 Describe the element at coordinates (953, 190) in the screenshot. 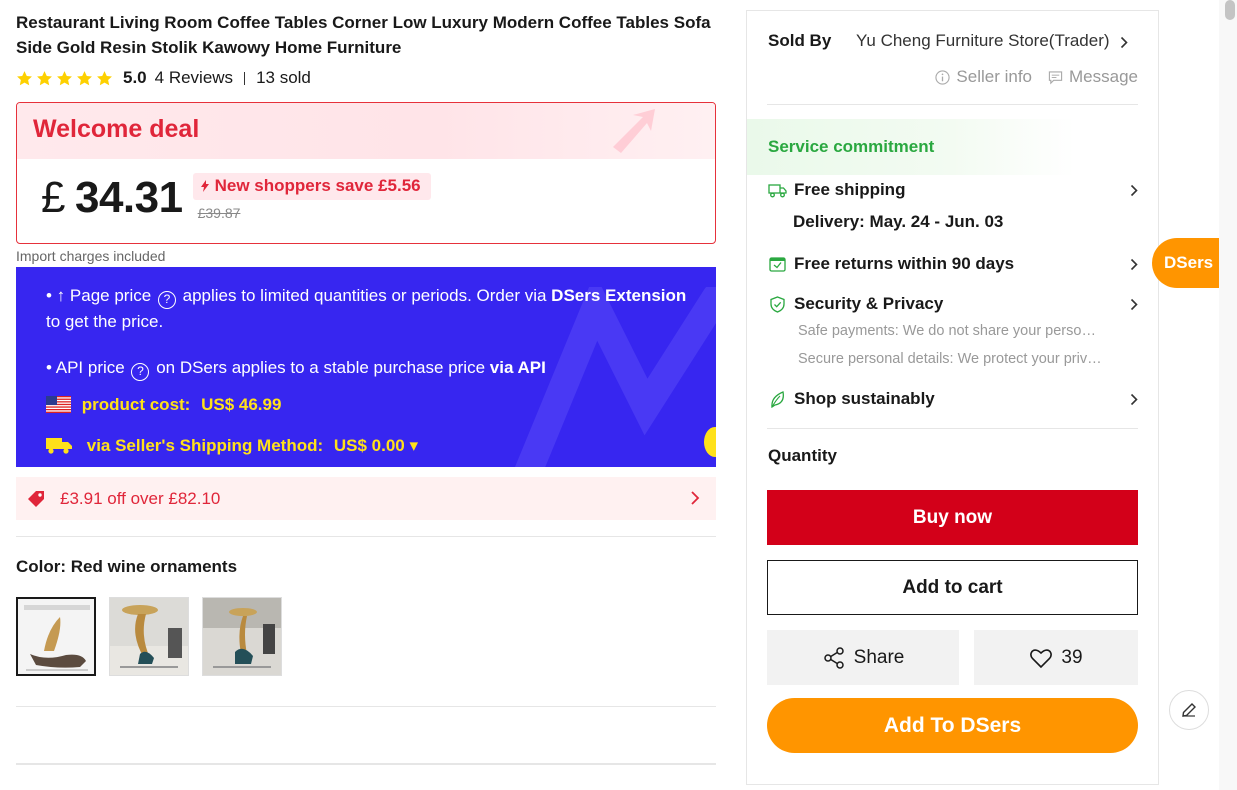

I see `free-shipping-item: Free shipping` at that location.